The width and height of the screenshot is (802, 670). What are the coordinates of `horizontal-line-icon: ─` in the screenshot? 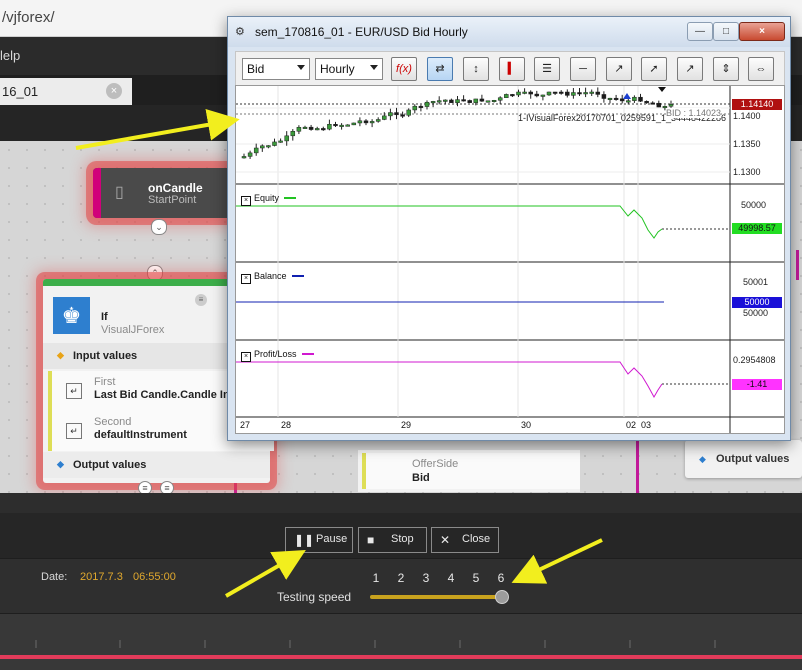 It's located at (583, 69).